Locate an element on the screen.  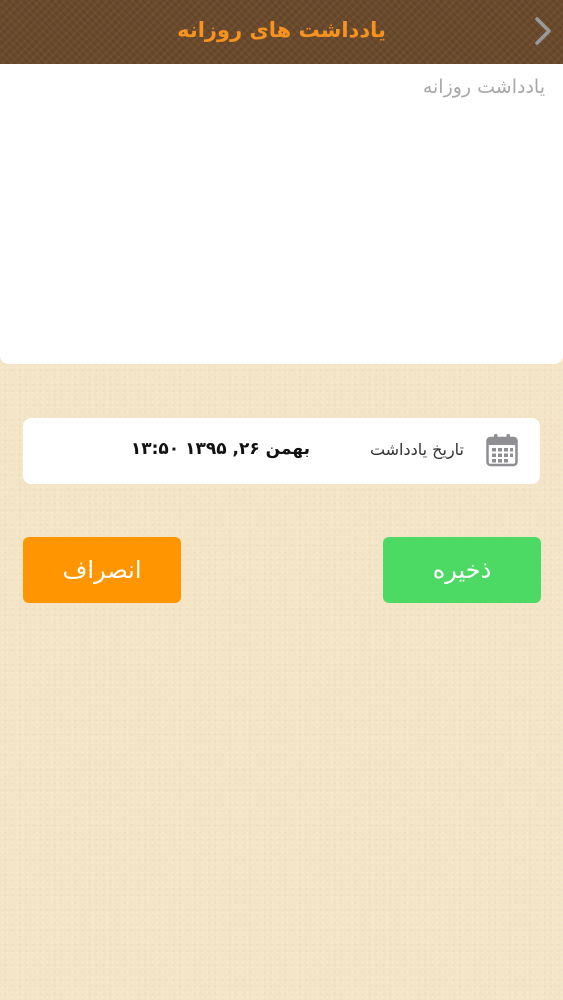
back-button is located at coordinates (543, 31).